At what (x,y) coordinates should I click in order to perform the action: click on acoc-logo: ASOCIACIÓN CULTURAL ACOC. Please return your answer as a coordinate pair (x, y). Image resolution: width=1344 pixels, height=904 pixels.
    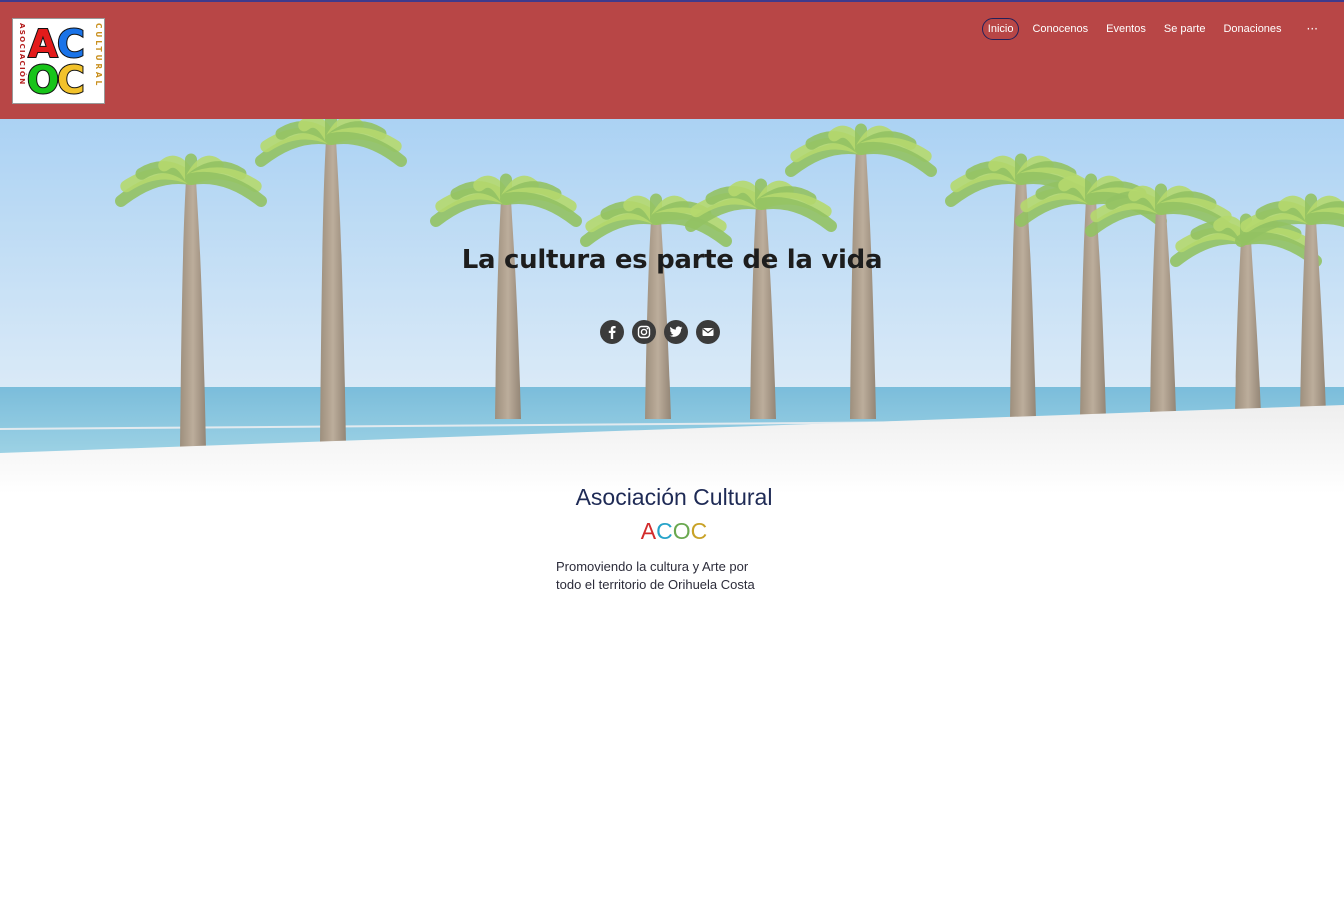
    Looking at the image, I should click on (58, 61).